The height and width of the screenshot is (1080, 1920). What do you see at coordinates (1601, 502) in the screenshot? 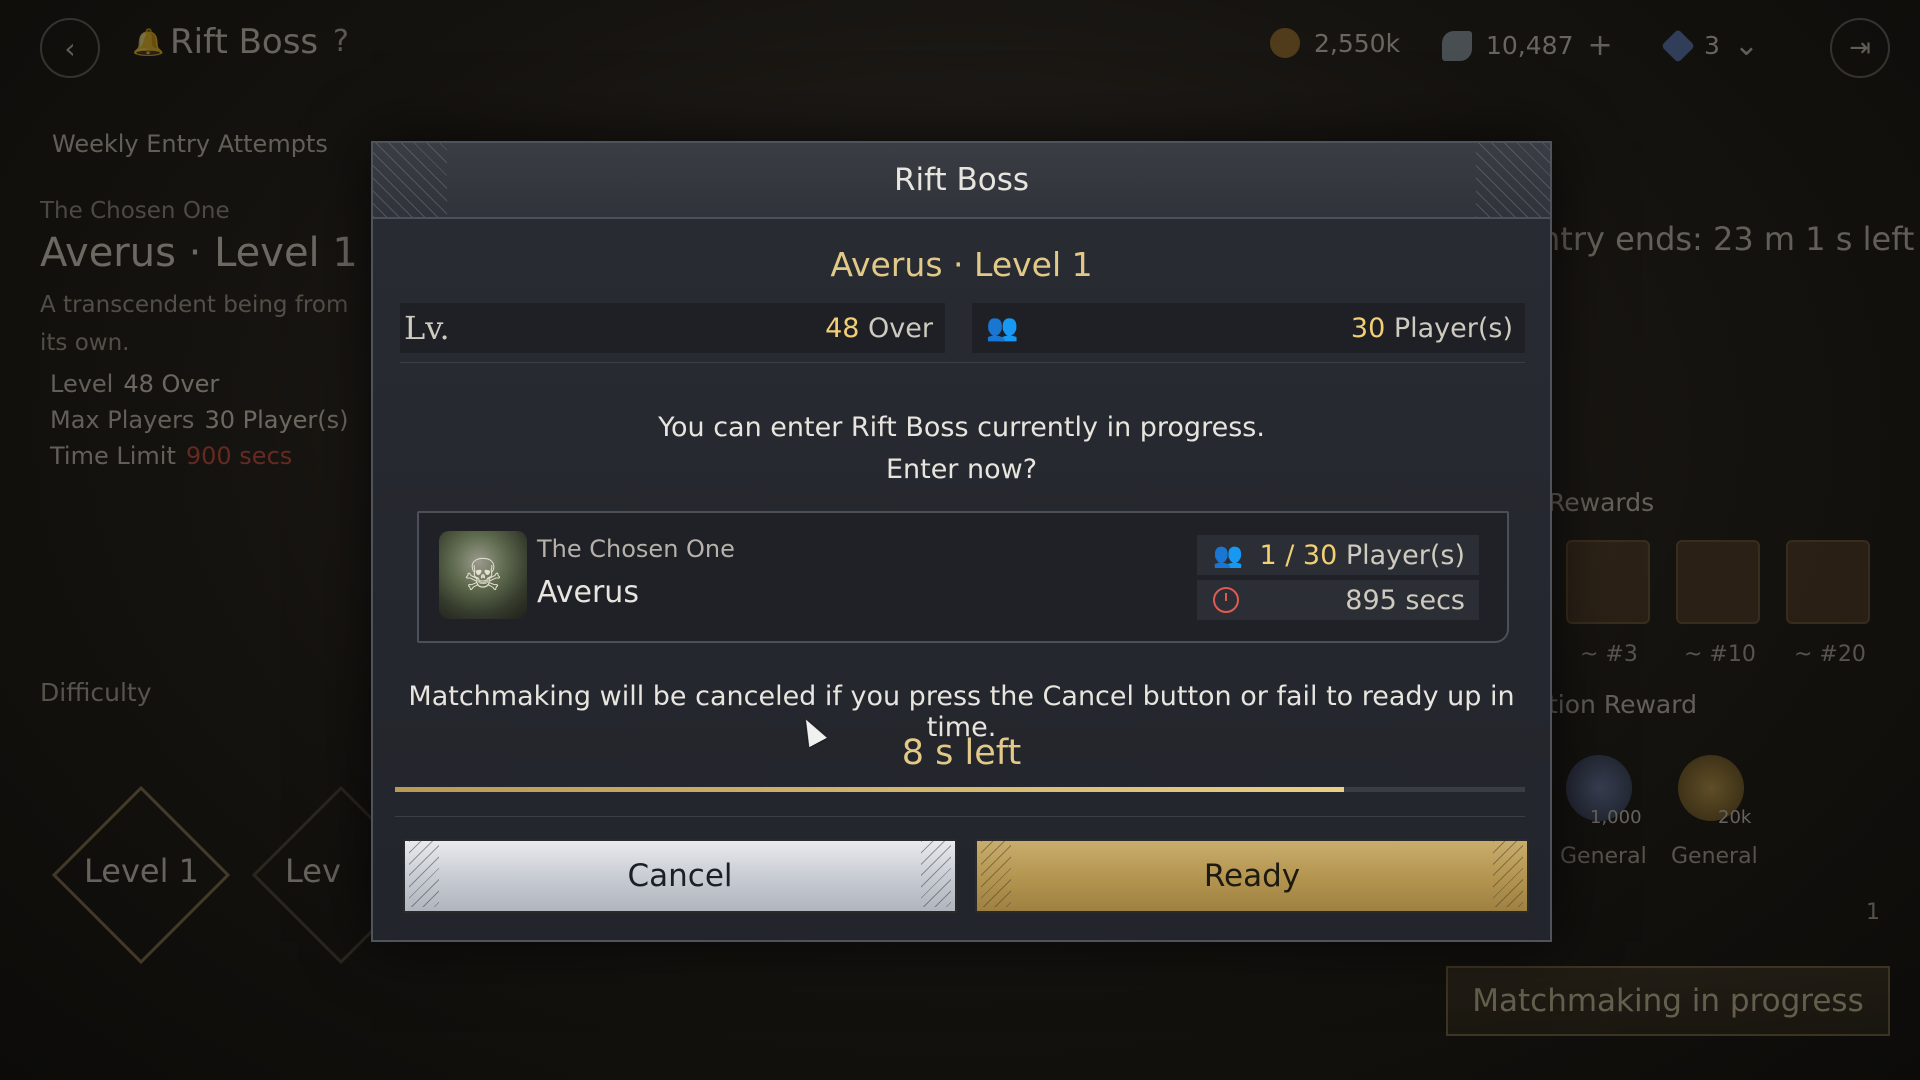
I see `rewards-label: Rewards` at bounding box center [1601, 502].